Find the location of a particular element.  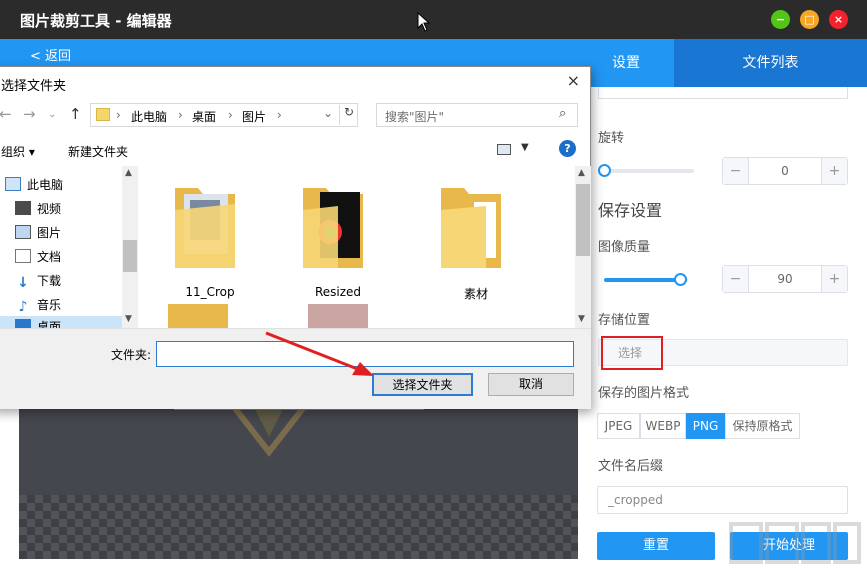

back-link: < 返回 is located at coordinates (50, 54).